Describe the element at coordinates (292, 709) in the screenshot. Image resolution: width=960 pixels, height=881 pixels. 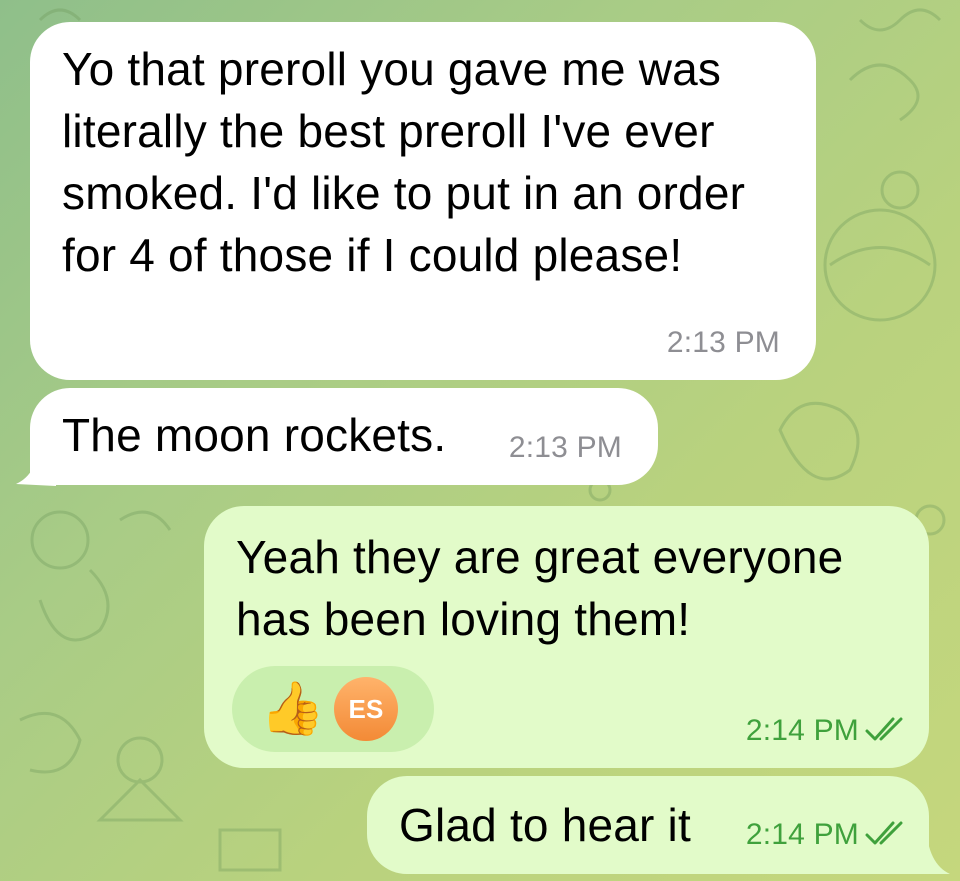
I see `thumbs-up-icon: 👍` at that location.